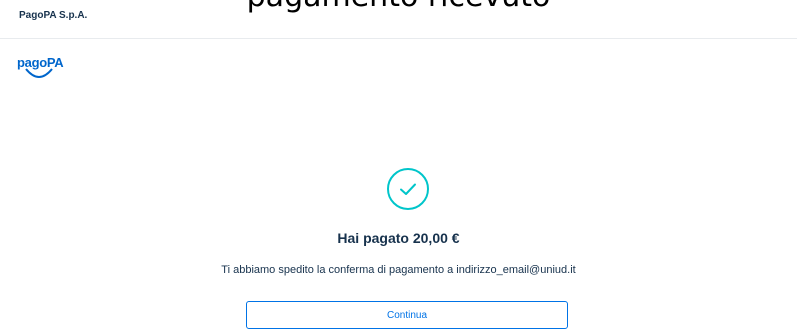 The height and width of the screenshot is (329, 797). Describe the element at coordinates (398, 6) in the screenshot. I see `overlay-text: pagamento ricevuto` at that location.